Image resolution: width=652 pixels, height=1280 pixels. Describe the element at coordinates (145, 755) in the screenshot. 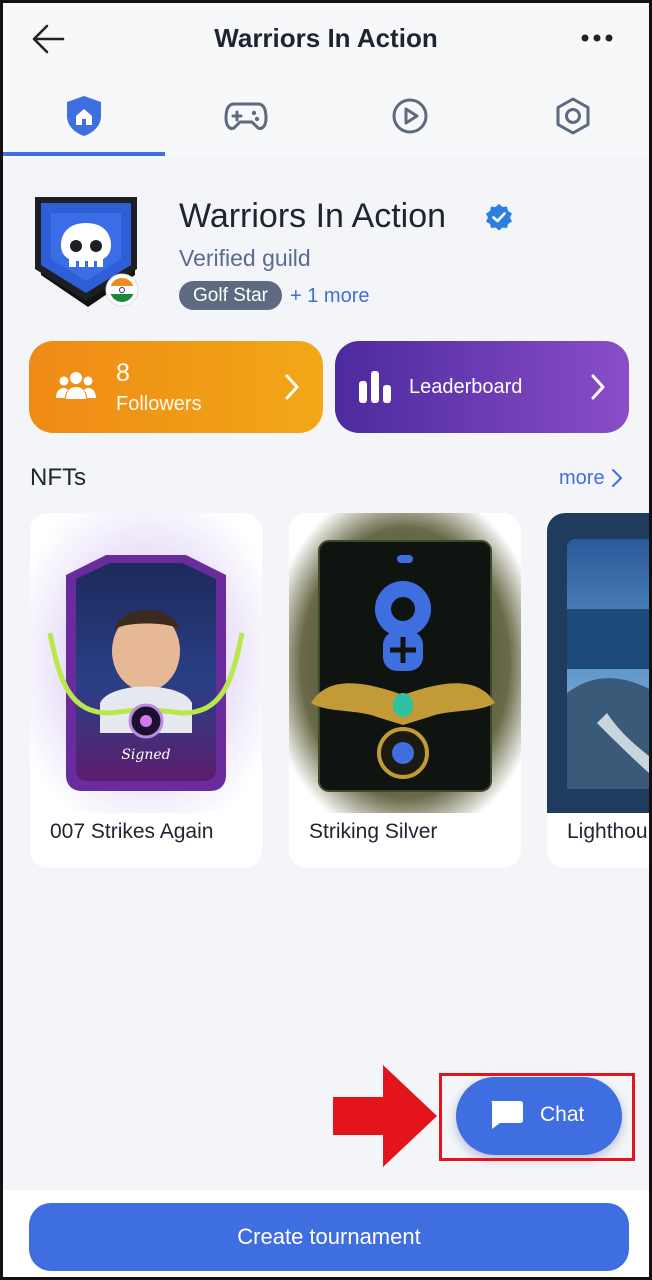

I see `nft-signed-caption: Signed` at that location.